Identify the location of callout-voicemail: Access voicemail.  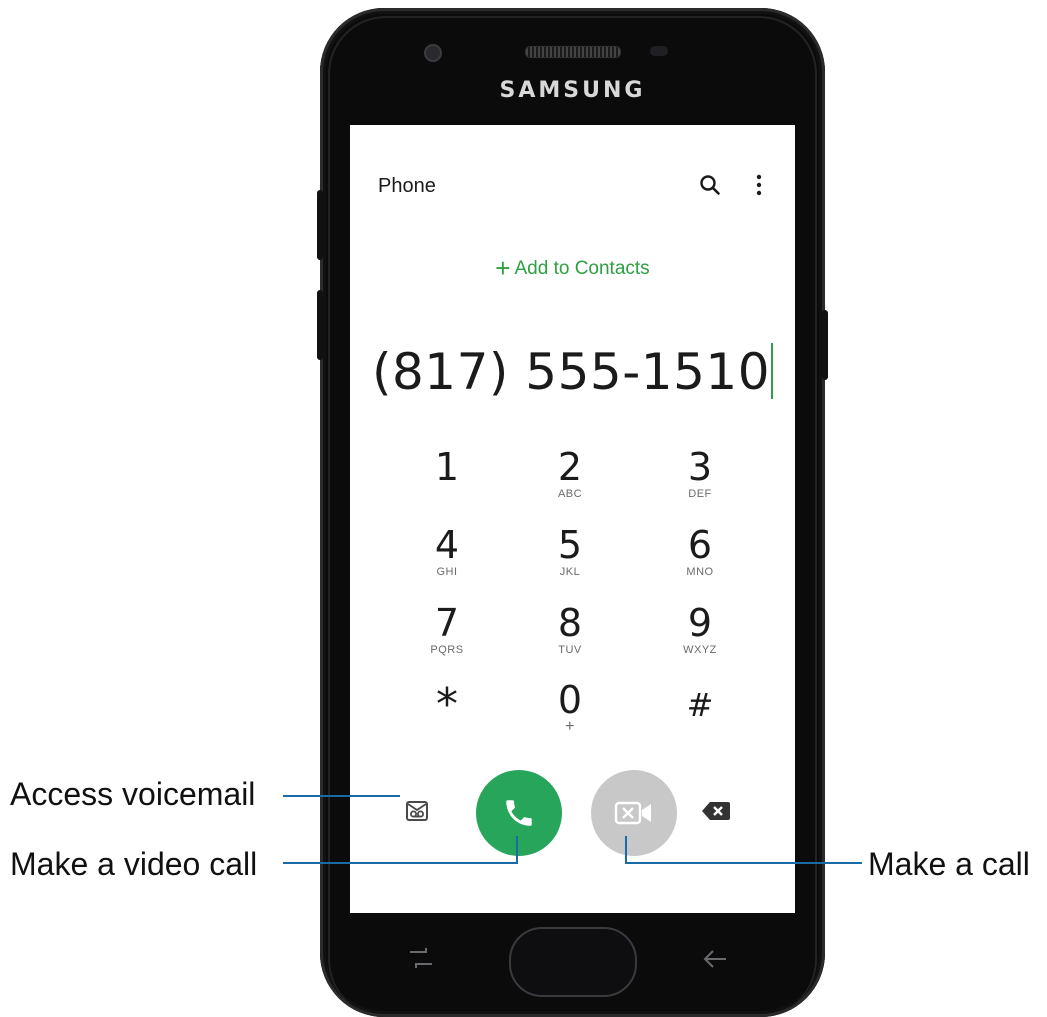
(133, 794).